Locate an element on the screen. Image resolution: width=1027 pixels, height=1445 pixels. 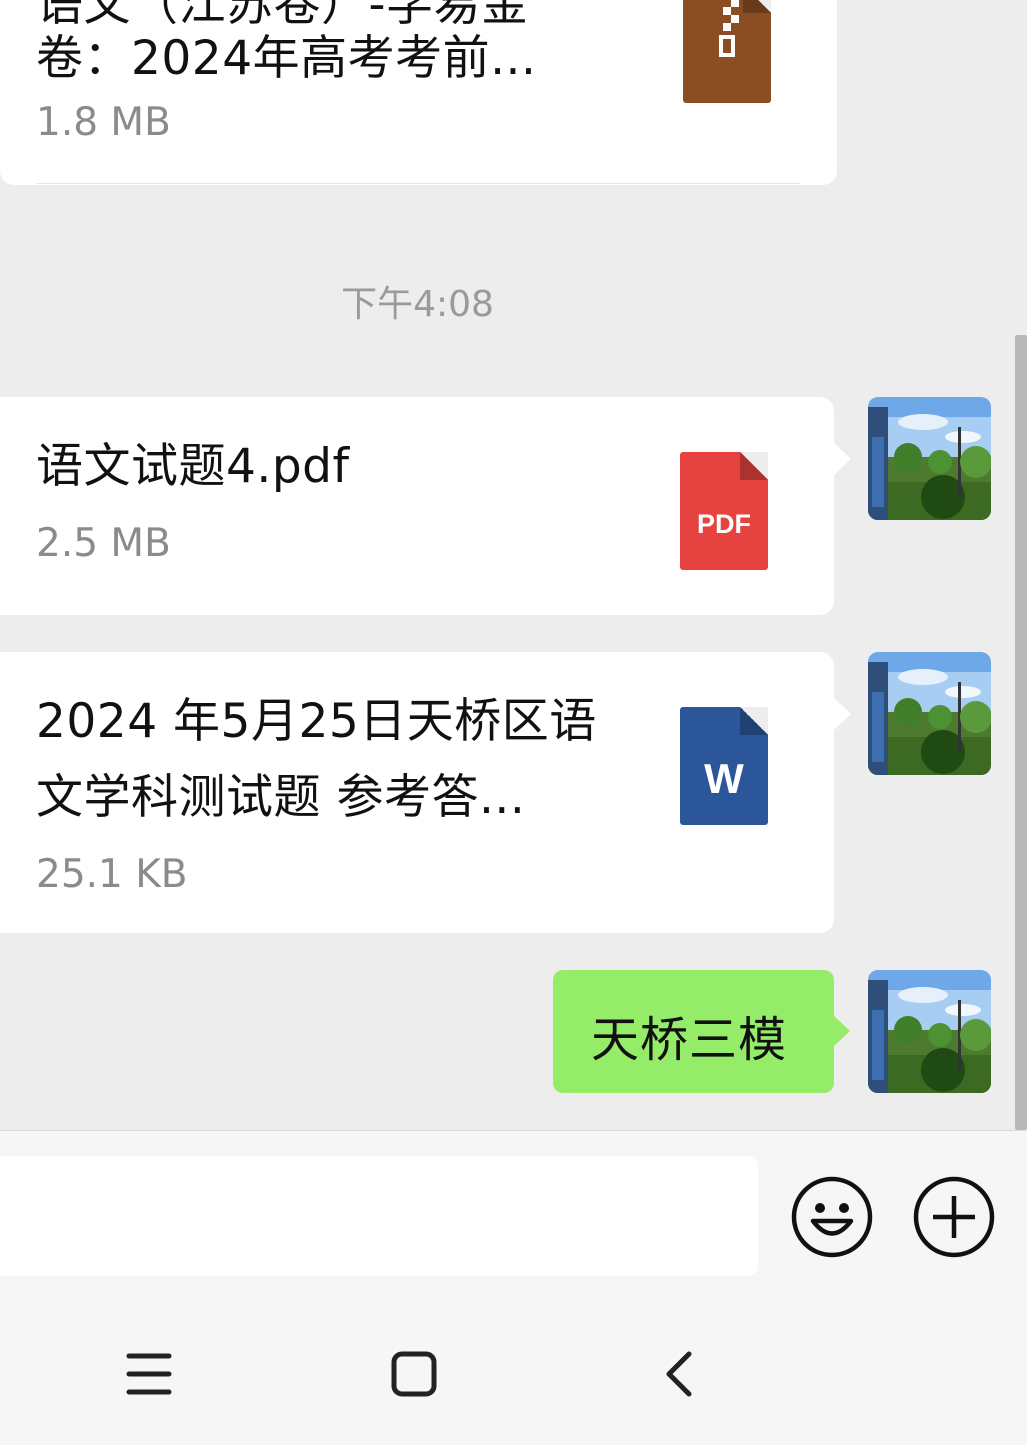
timestamp: 下午4:08 is located at coordinates (417, 304).